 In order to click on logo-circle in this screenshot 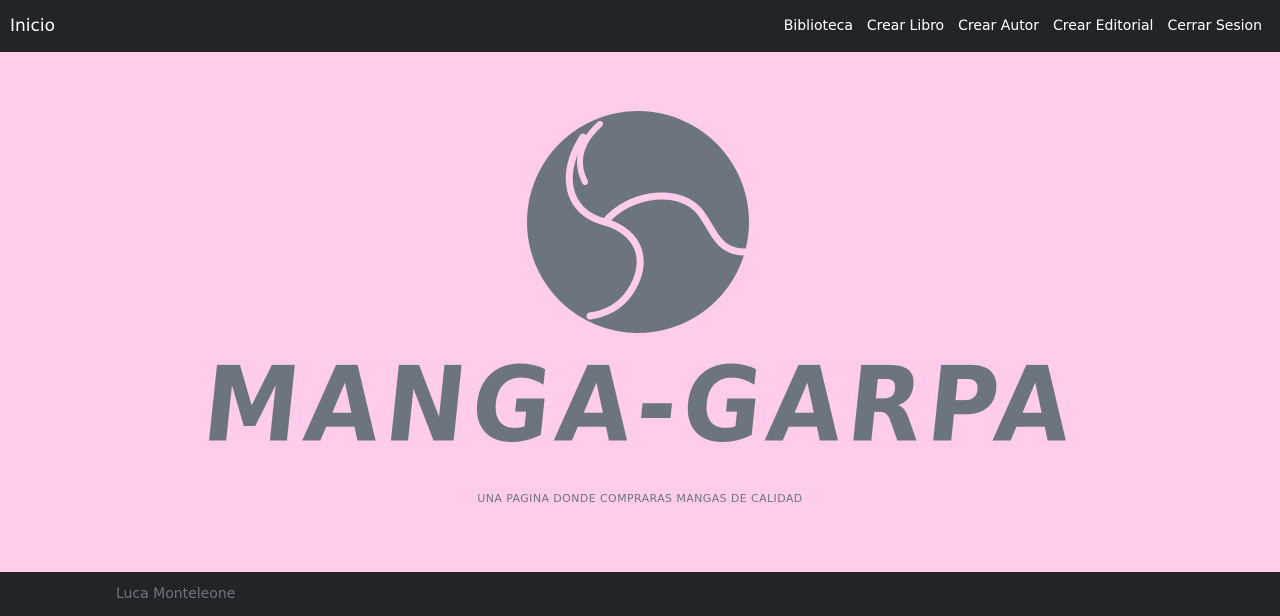, I will do `click(638, 222)`.